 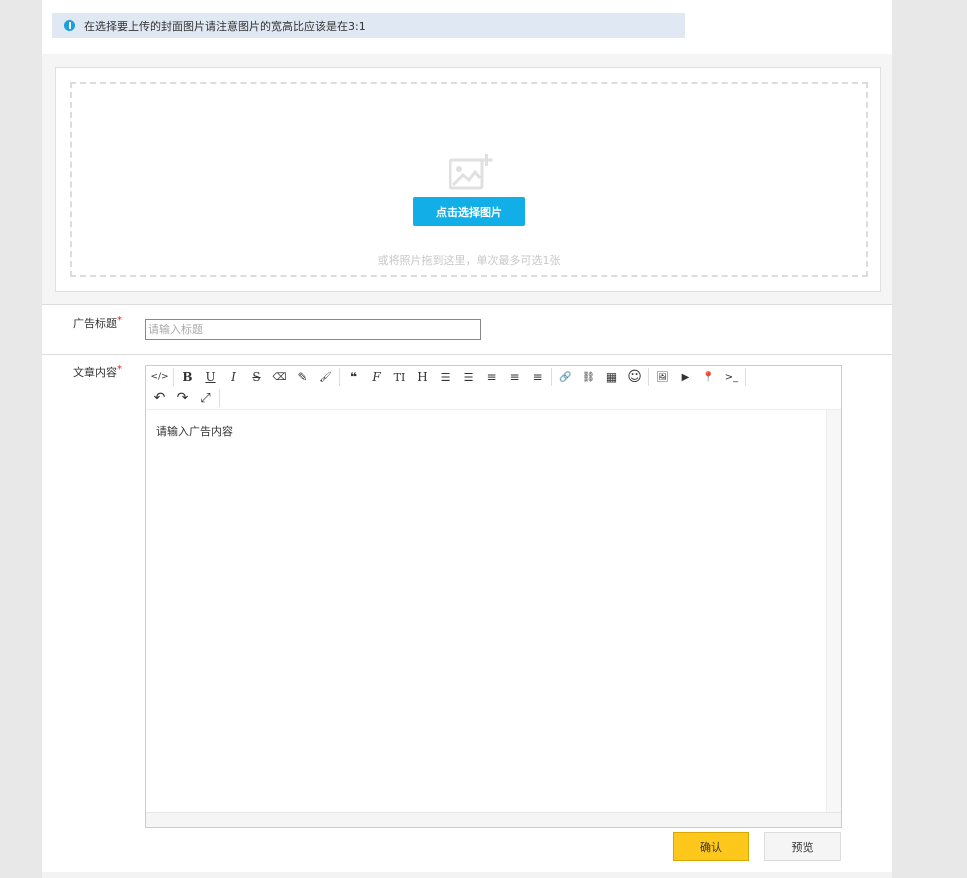 I want to click on unlink-icon: ⛓, so click(x=588, y=377).